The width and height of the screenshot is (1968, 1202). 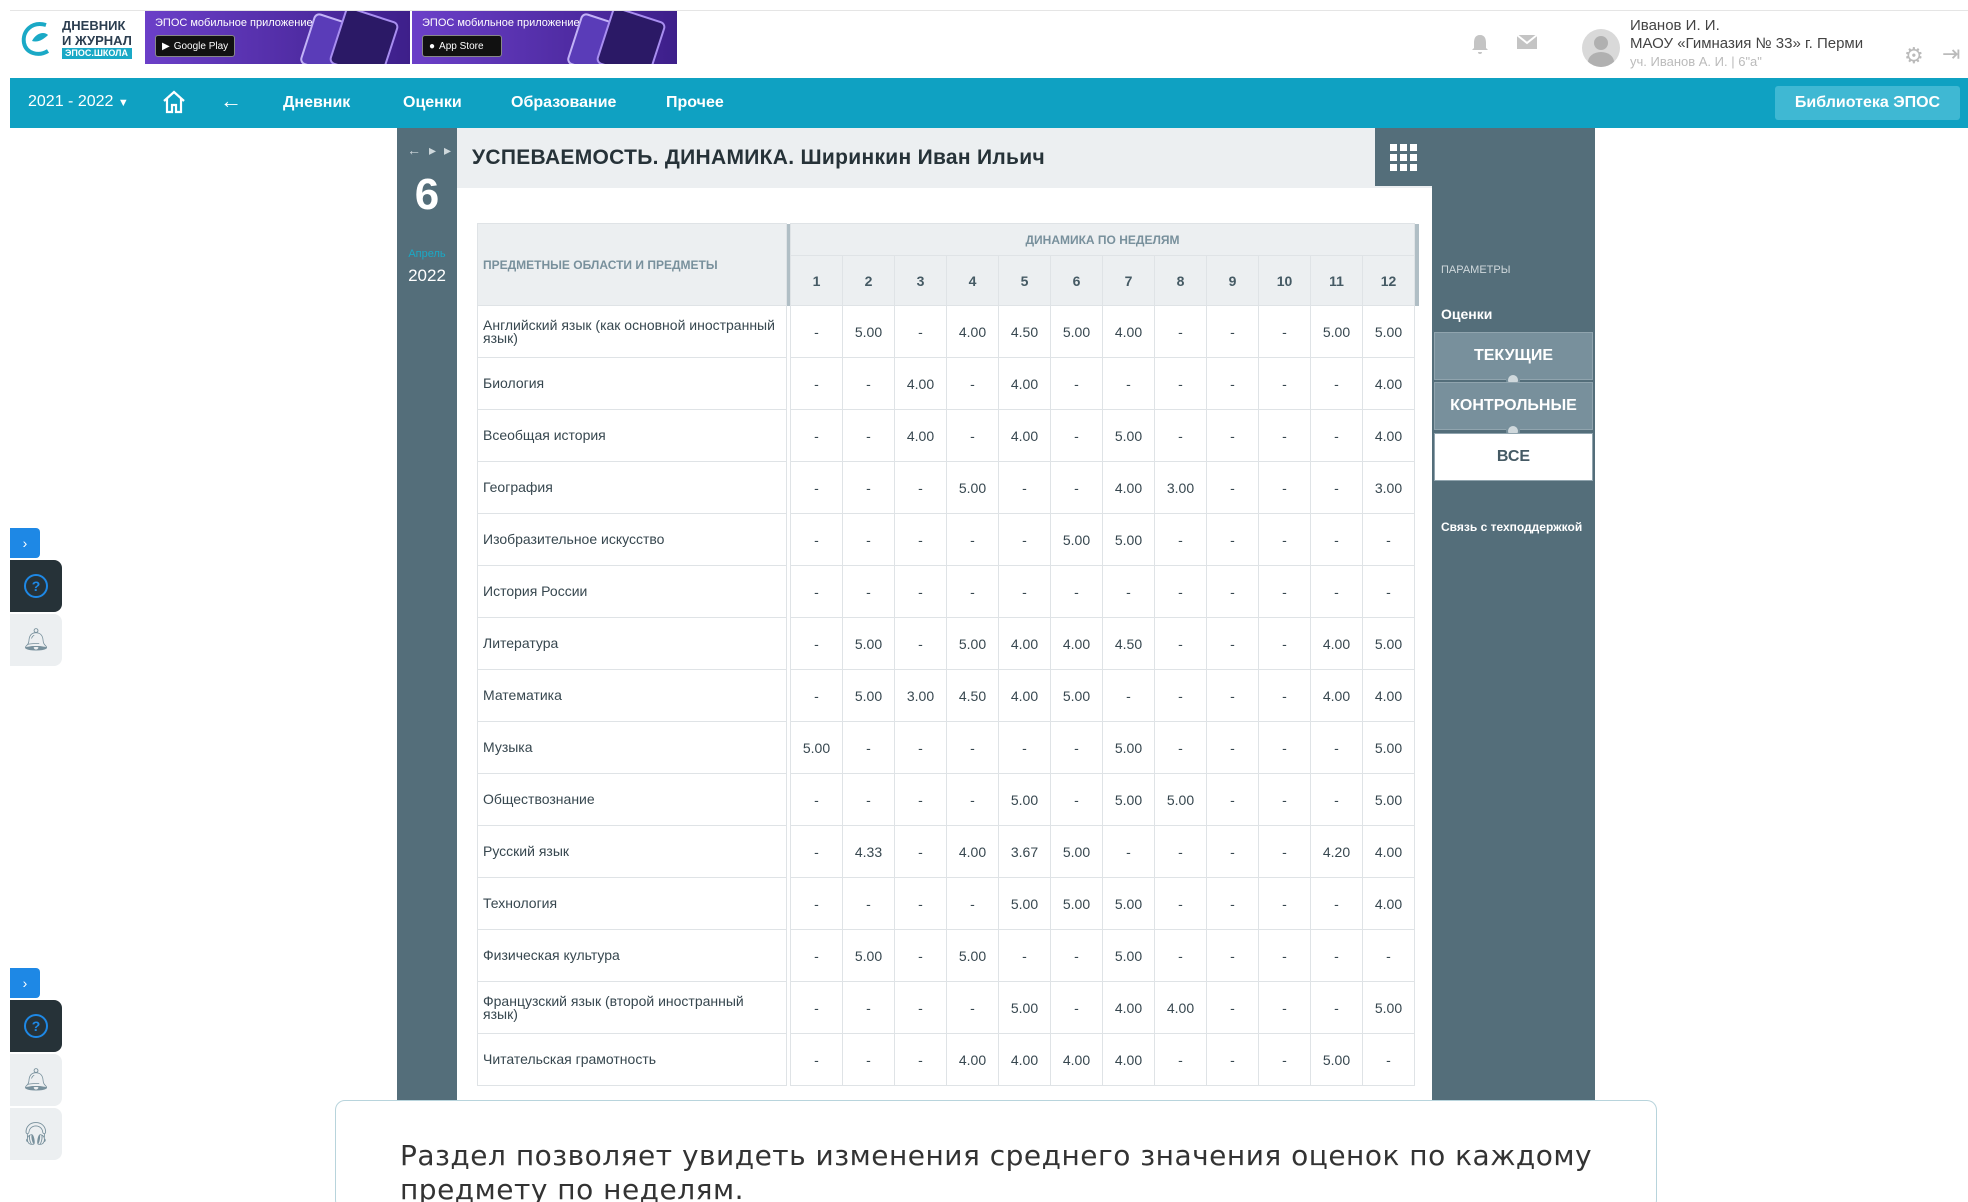 What do you see at coordinates (1511, 527) in the screenshot?
I see `support-link: Связь с техподдержкой` at bounding box center [1511, 527].